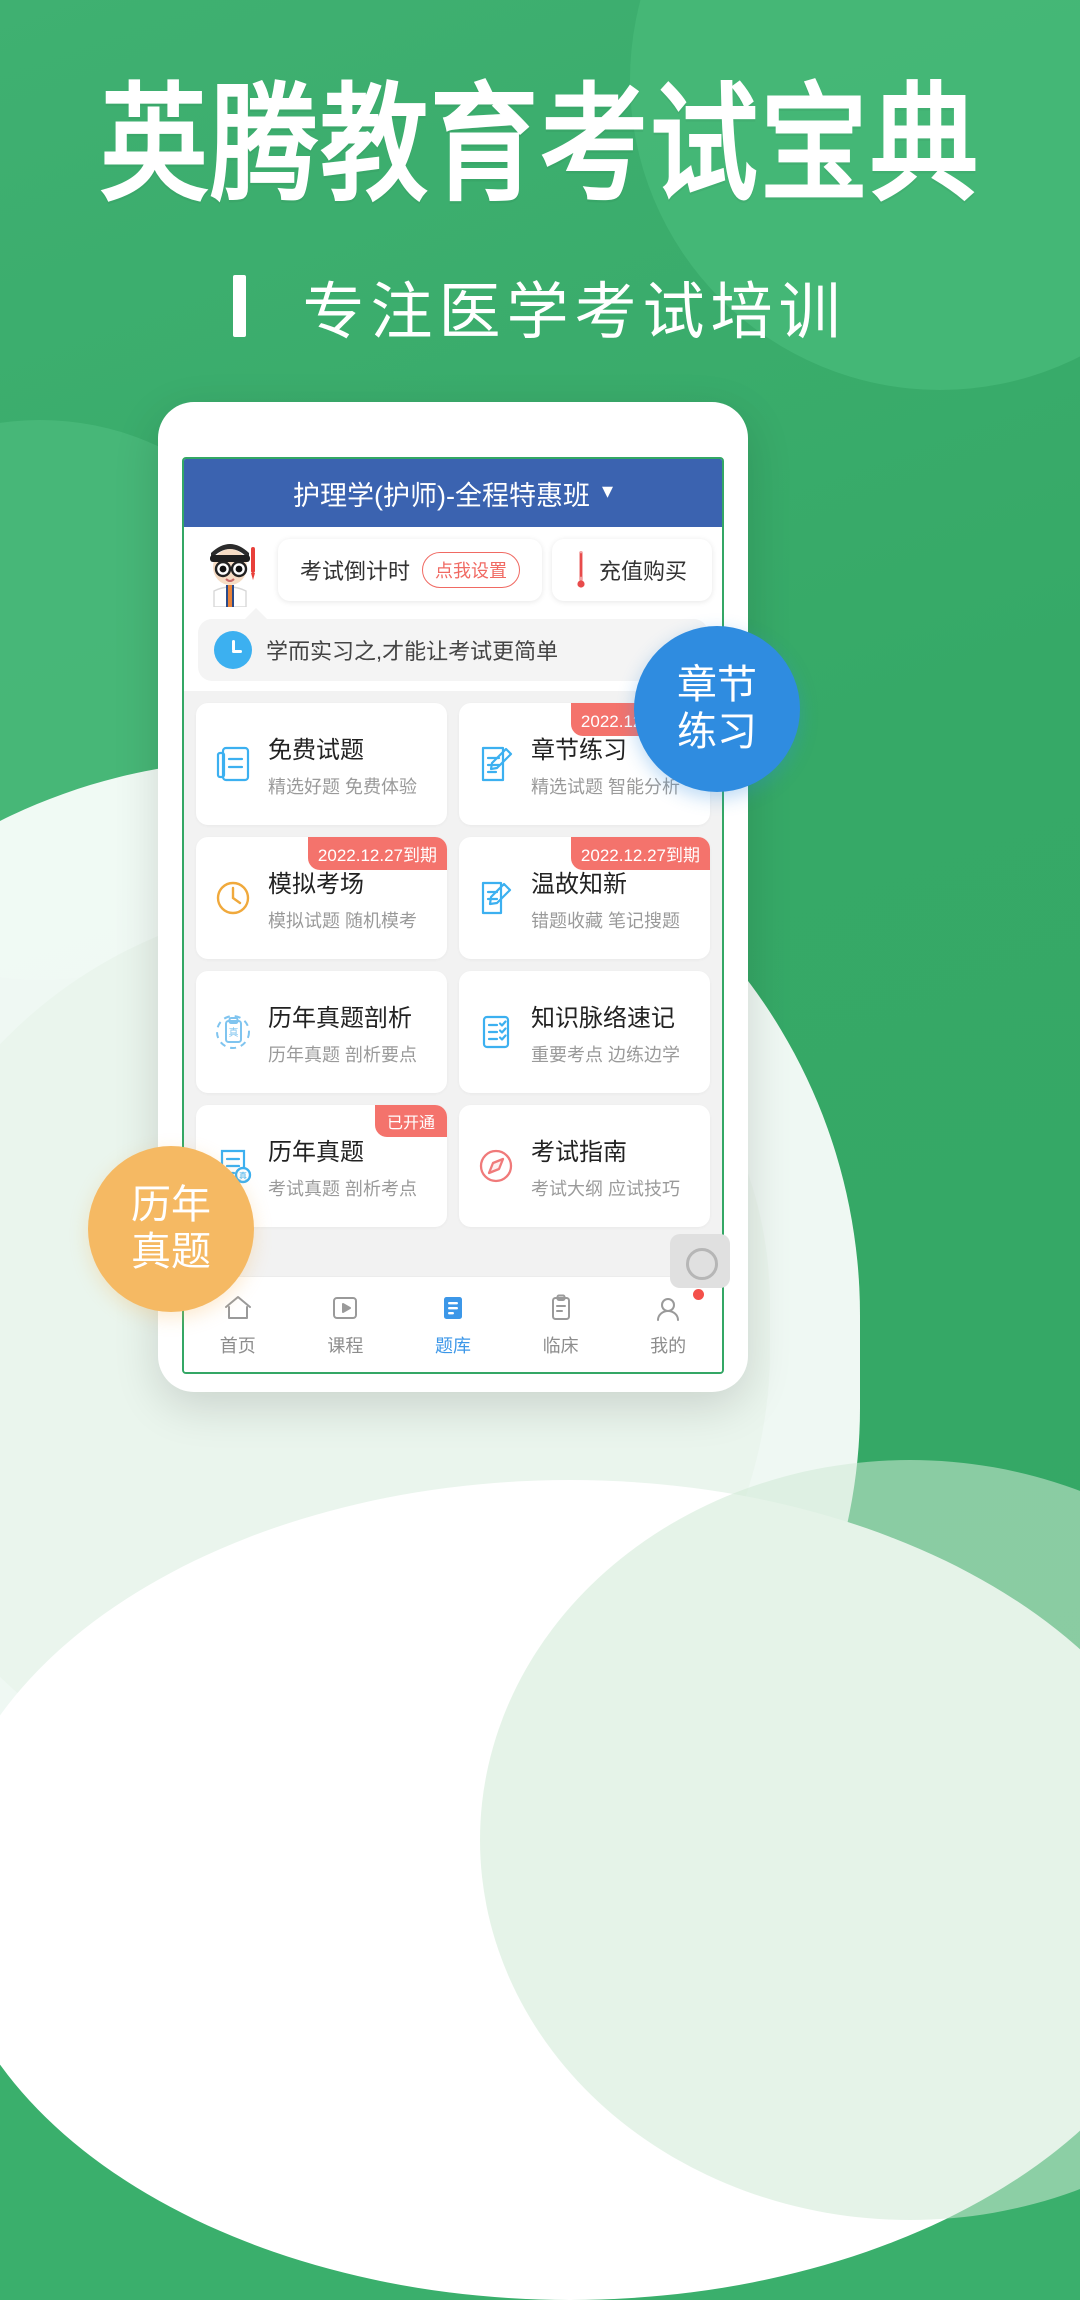  I want to click on card-tag: 已开通, so click(410, 1121).